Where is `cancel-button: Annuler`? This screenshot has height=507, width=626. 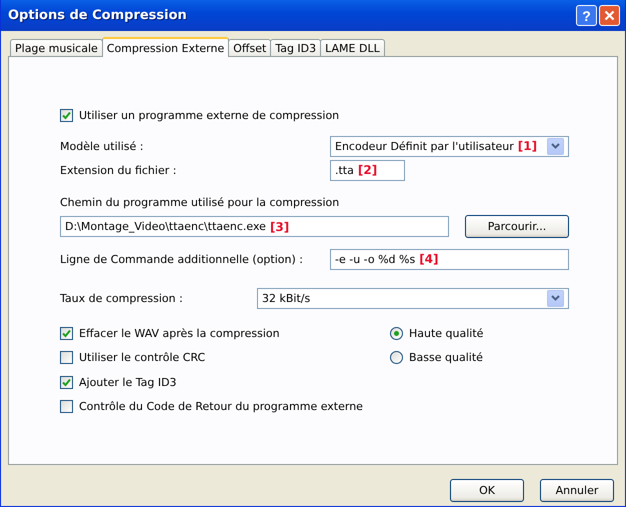
cancel-button: Annuler is located at coordinates (577, 490).